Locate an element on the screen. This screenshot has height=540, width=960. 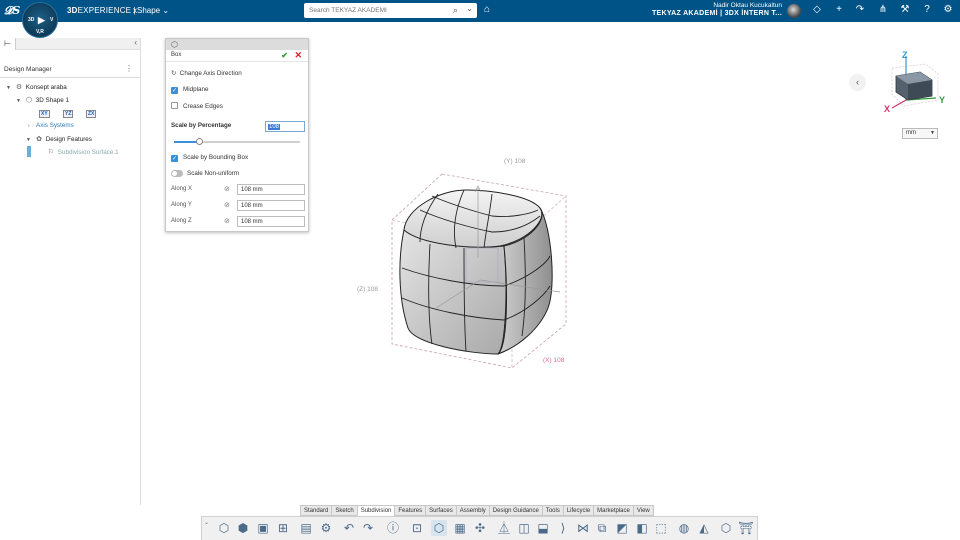
search-box: ⌕ ⌄ is located at coordinates (390, 10).